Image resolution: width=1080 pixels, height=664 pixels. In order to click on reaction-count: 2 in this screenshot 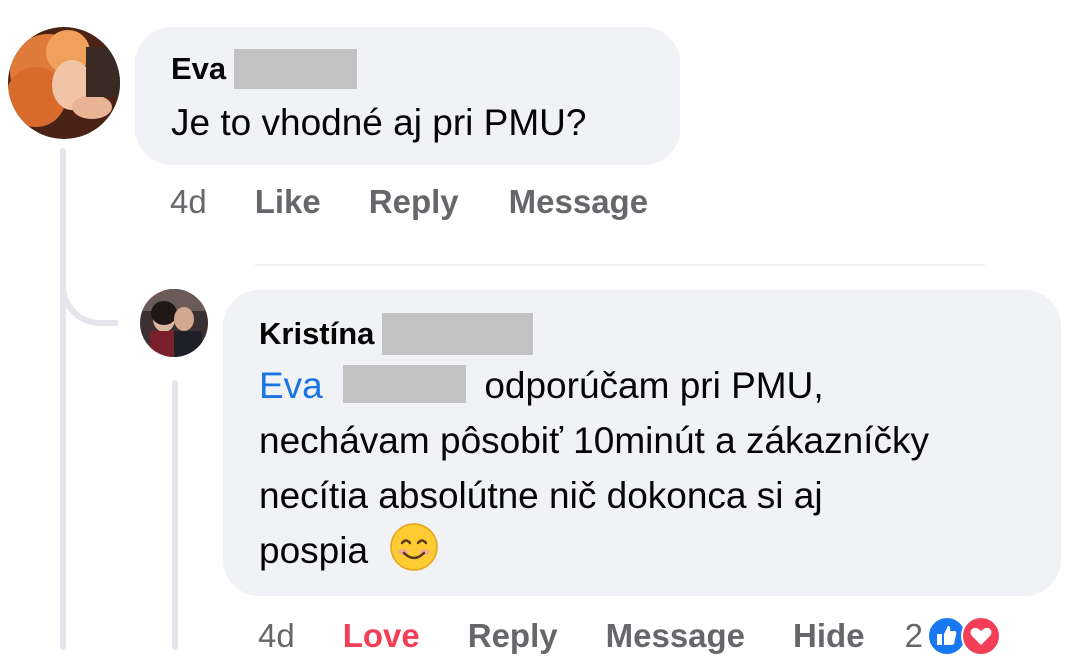, I will do `click(913, 635)`.